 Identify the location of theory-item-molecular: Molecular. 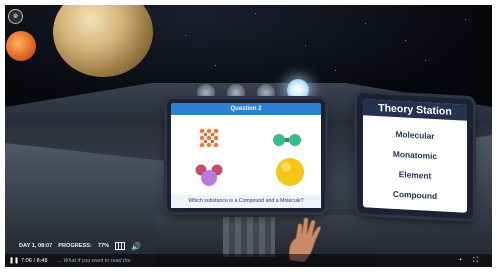
(415, 134).